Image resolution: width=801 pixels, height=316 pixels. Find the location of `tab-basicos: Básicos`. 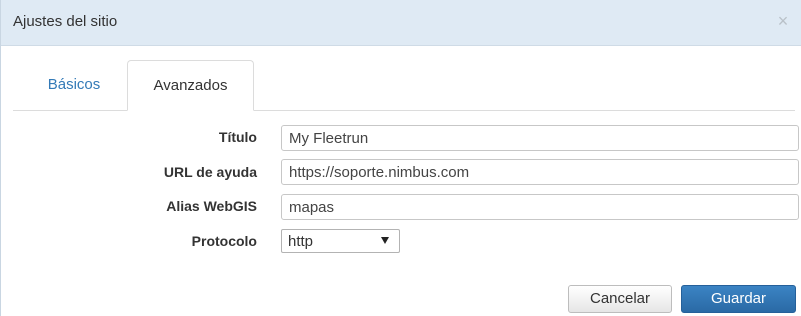

tab-basicos: Básicos is located at coordinates (74, 85).